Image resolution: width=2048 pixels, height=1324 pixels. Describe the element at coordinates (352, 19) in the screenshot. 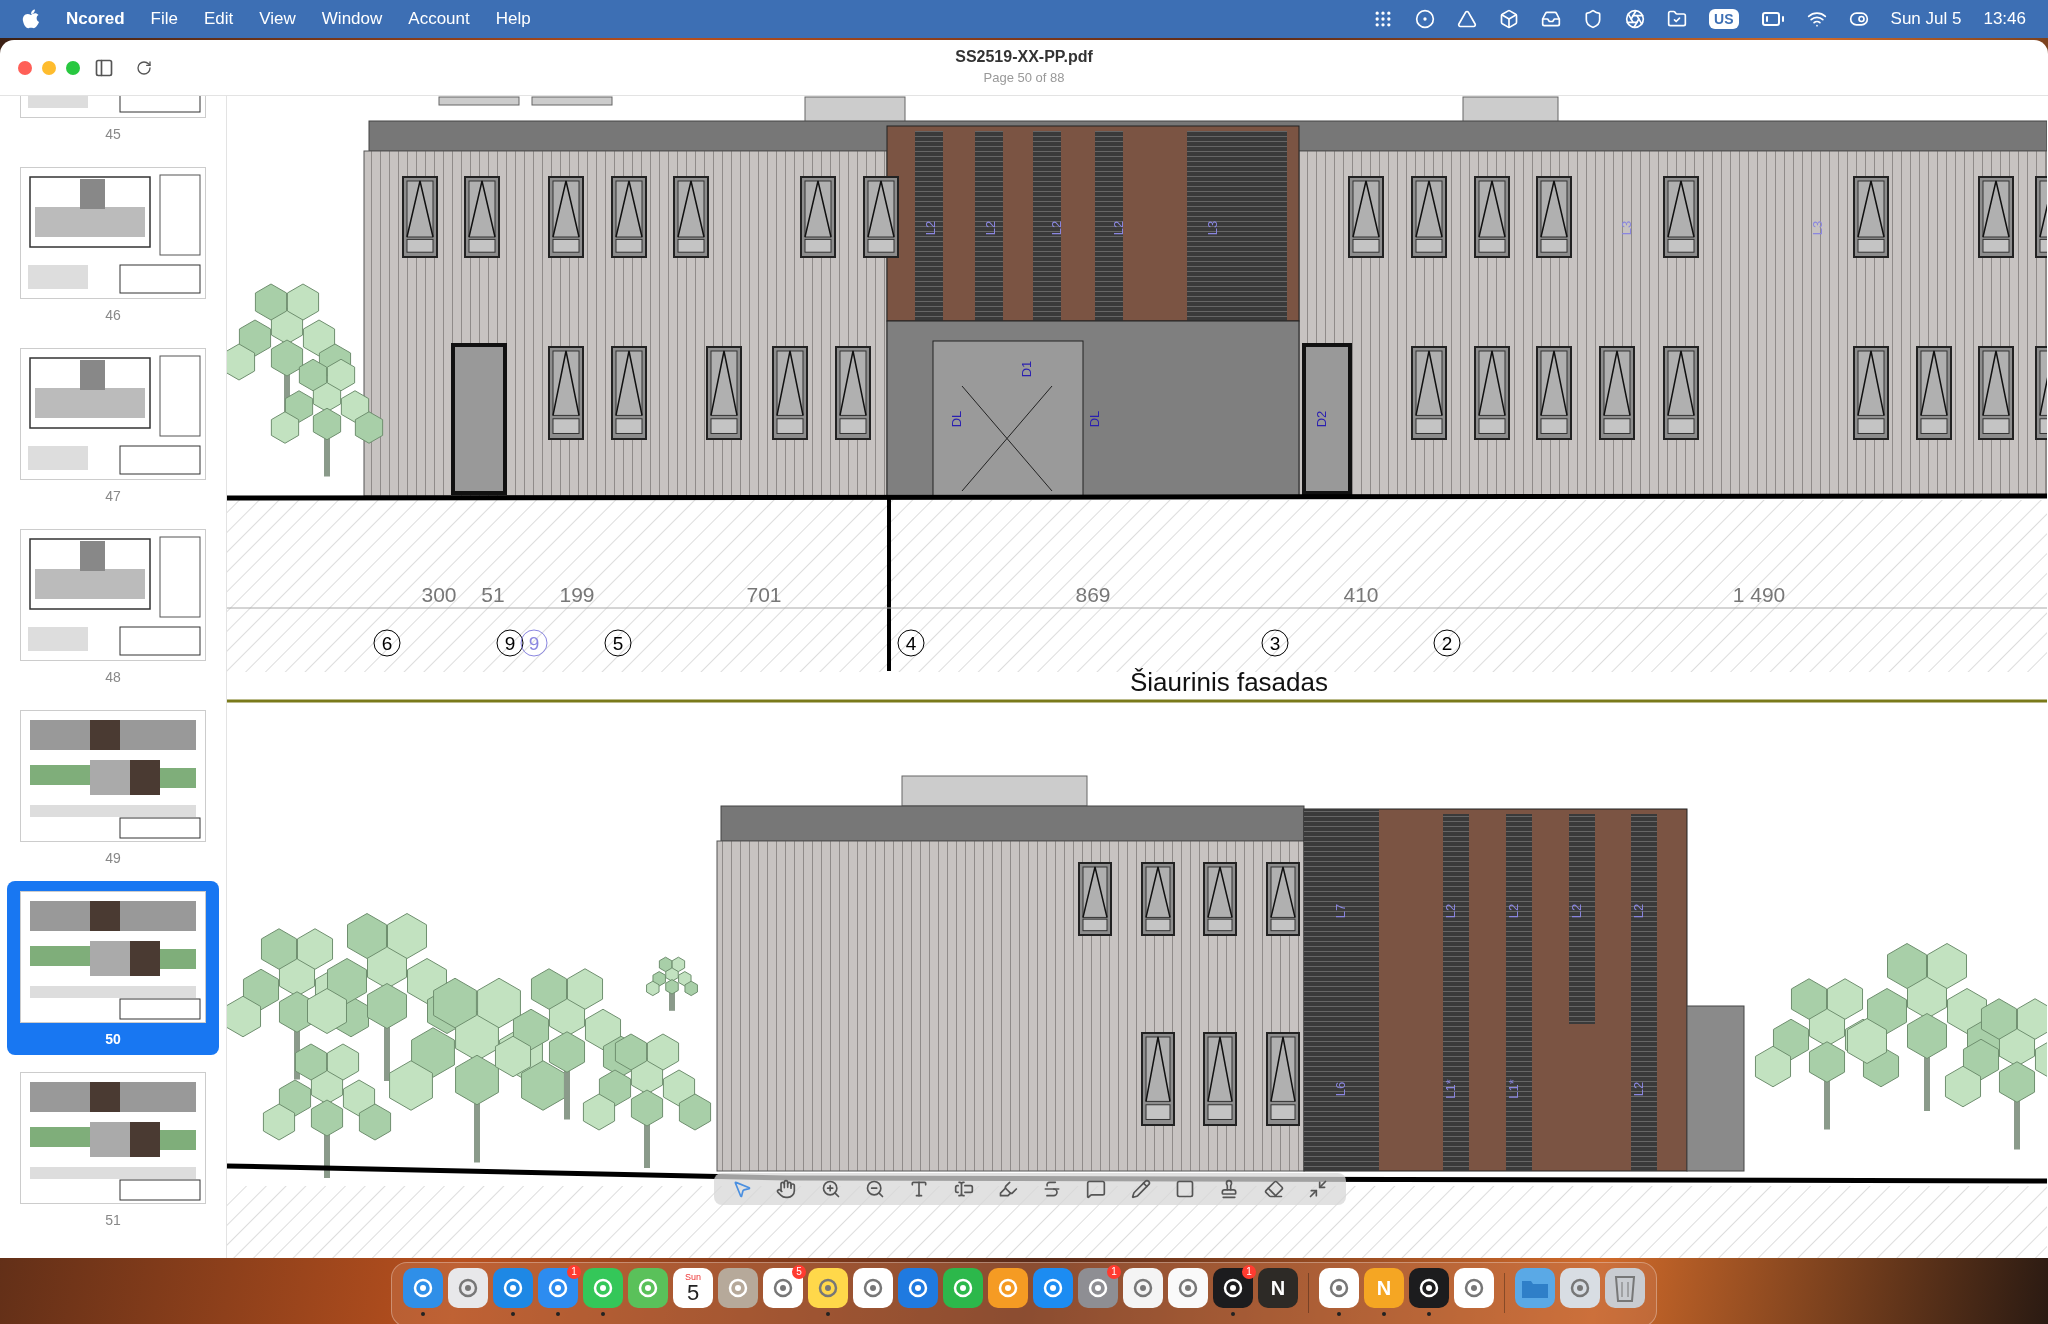

I see `menu-item: Window` at that location.